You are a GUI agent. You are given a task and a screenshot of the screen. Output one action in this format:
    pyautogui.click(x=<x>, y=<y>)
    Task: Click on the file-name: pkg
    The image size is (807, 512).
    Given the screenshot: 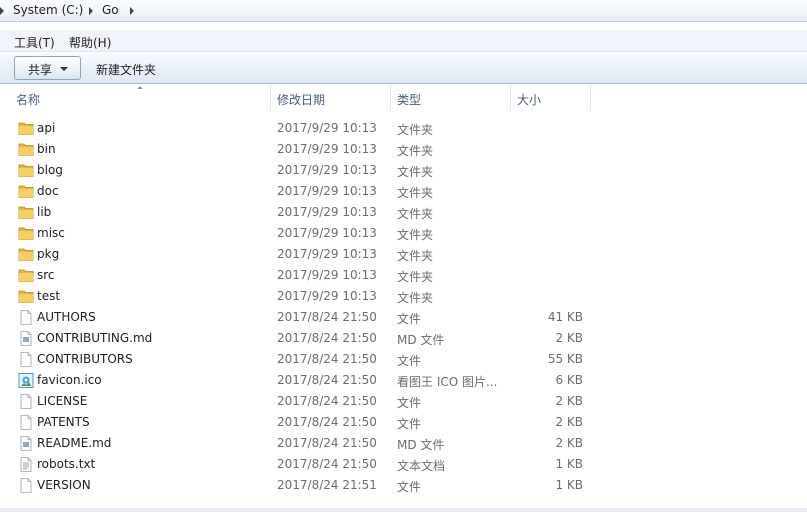 What is the action you would take?
    pyautogui.click(x=48, y=254)
    